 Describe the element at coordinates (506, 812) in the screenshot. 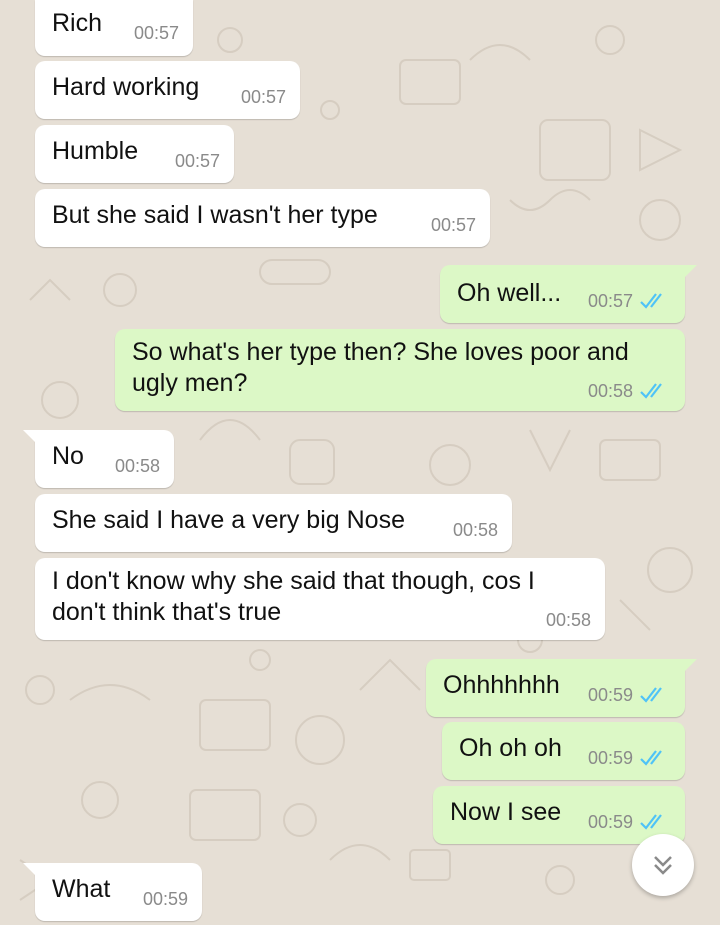

I see `message-text: Now I see` at that location.